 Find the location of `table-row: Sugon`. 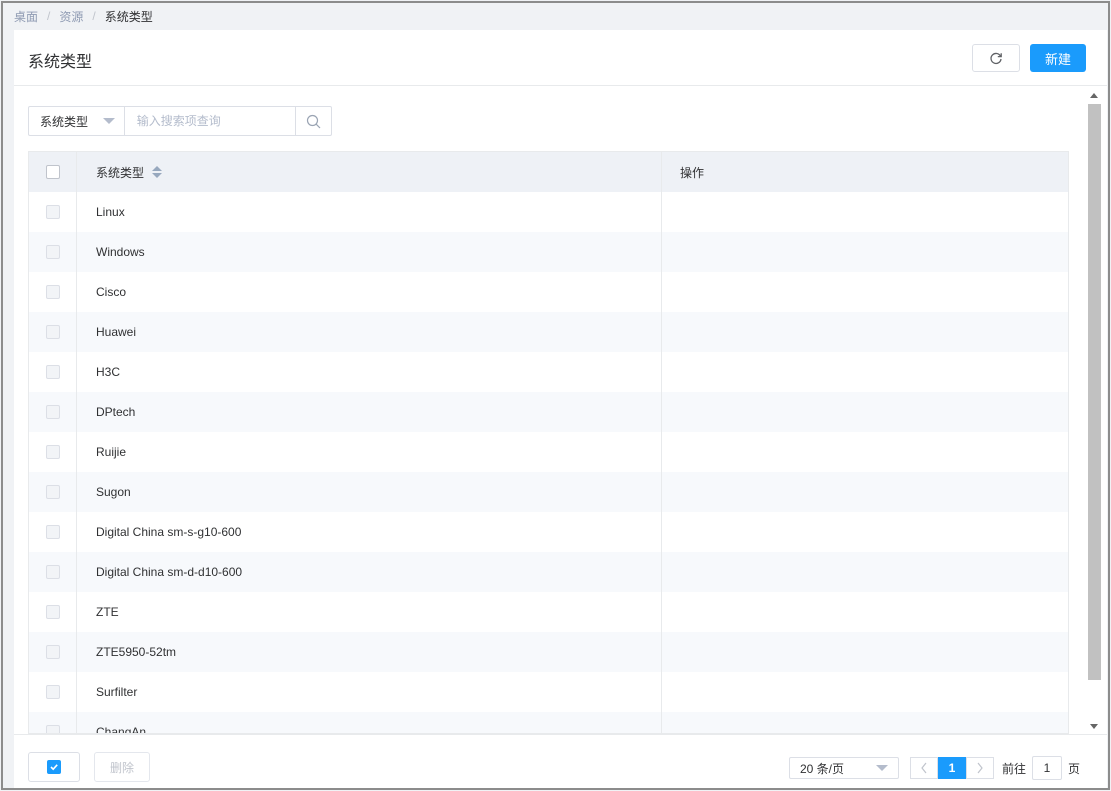

table-row: Sugon is located at coordinates (548, 492).